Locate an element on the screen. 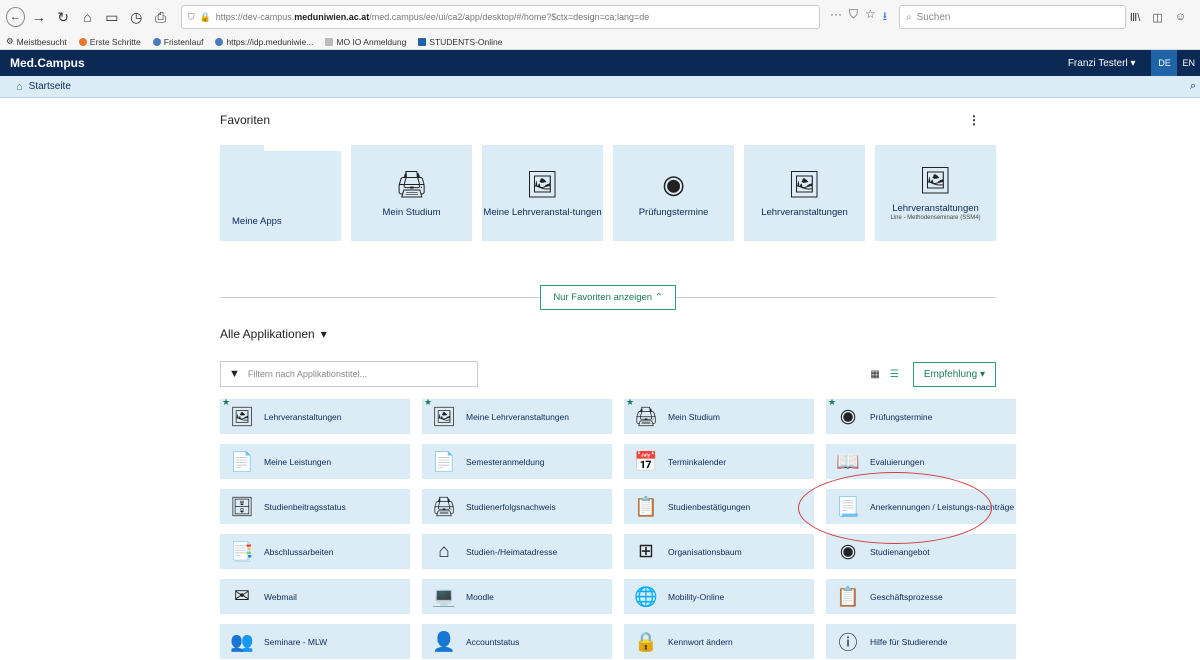 The image size is (1200, 660). bookmark-item: MO IO Anmeldung is located at coordinates (365, 42).